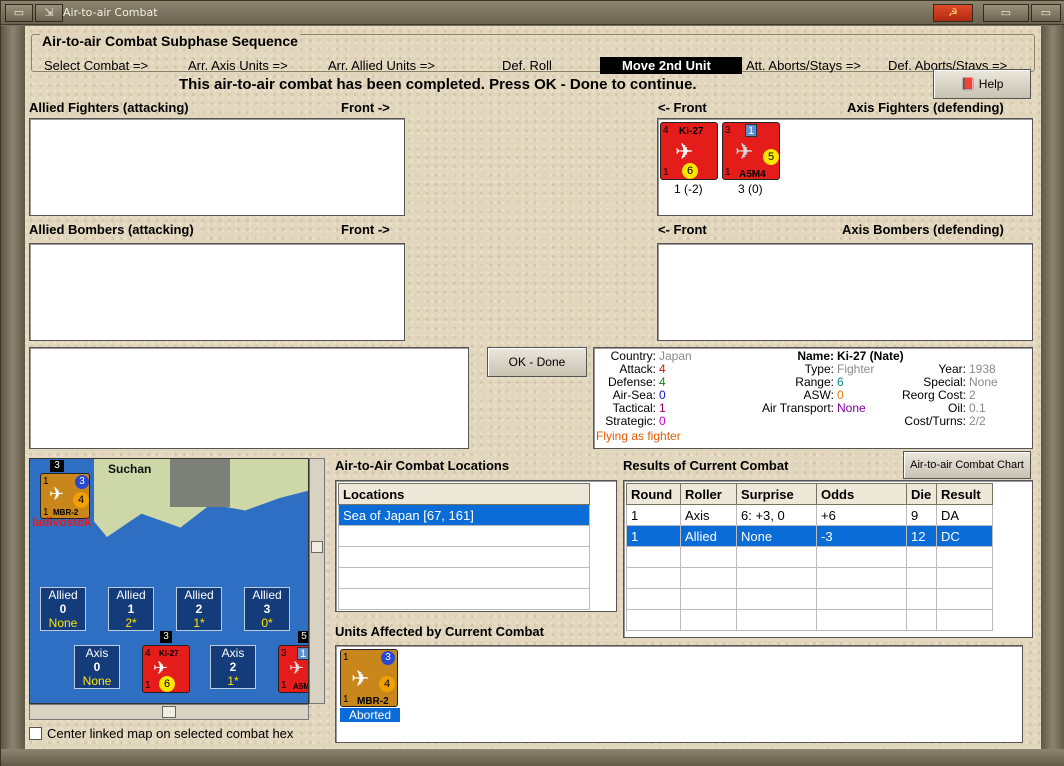 The height and width of the screenshot is (766, 1064). What do you see at coordinates (809, 536) in the screenshot?
I see `result-row: 1 Allied None -3 12 DC` at bounding box center [809, 536].